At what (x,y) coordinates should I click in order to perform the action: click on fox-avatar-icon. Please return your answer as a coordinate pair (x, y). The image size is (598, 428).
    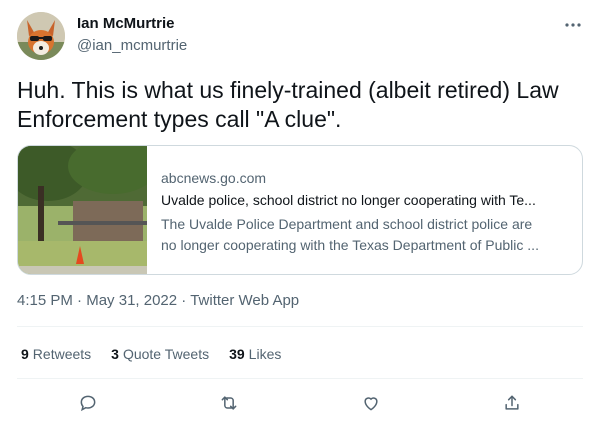
    Looking at the image, I should click on (41, 36).